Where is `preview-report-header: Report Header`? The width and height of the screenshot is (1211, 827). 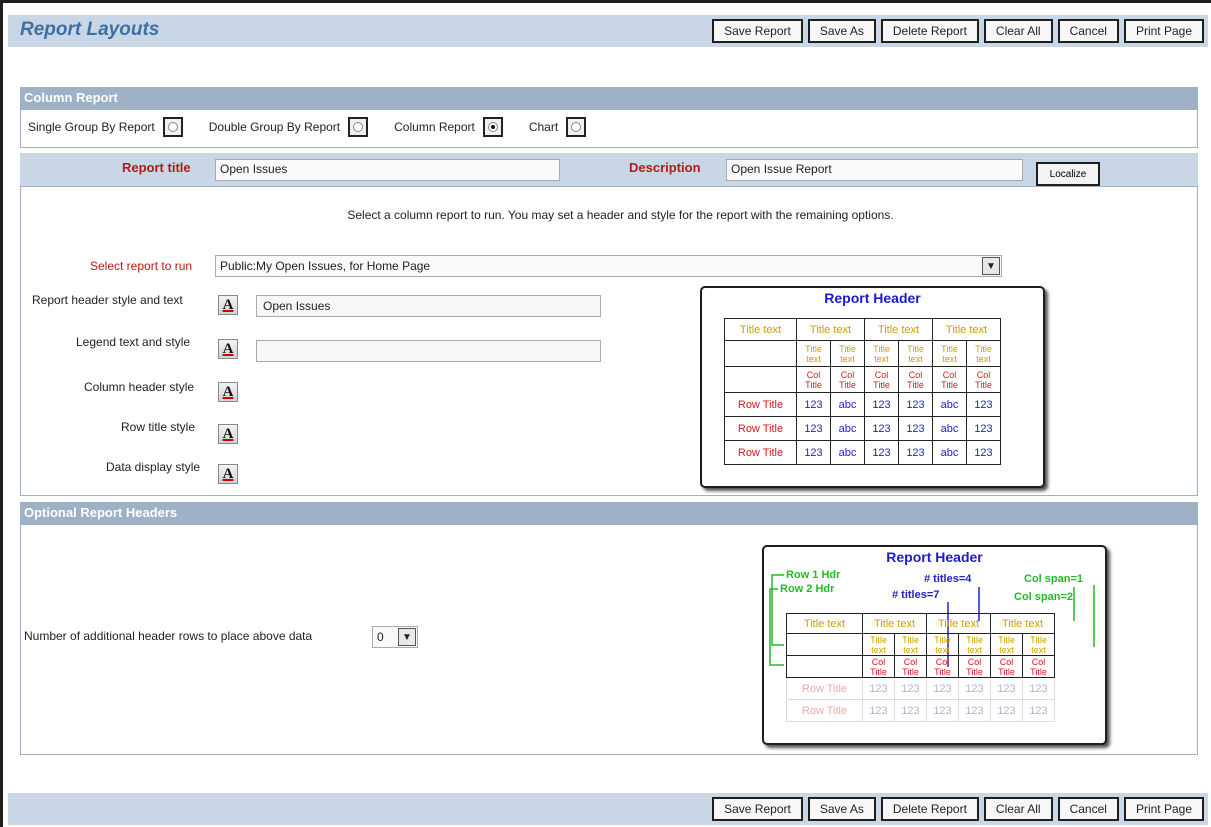
preview-report-header: Report Header is located at coordinates (872, 298).